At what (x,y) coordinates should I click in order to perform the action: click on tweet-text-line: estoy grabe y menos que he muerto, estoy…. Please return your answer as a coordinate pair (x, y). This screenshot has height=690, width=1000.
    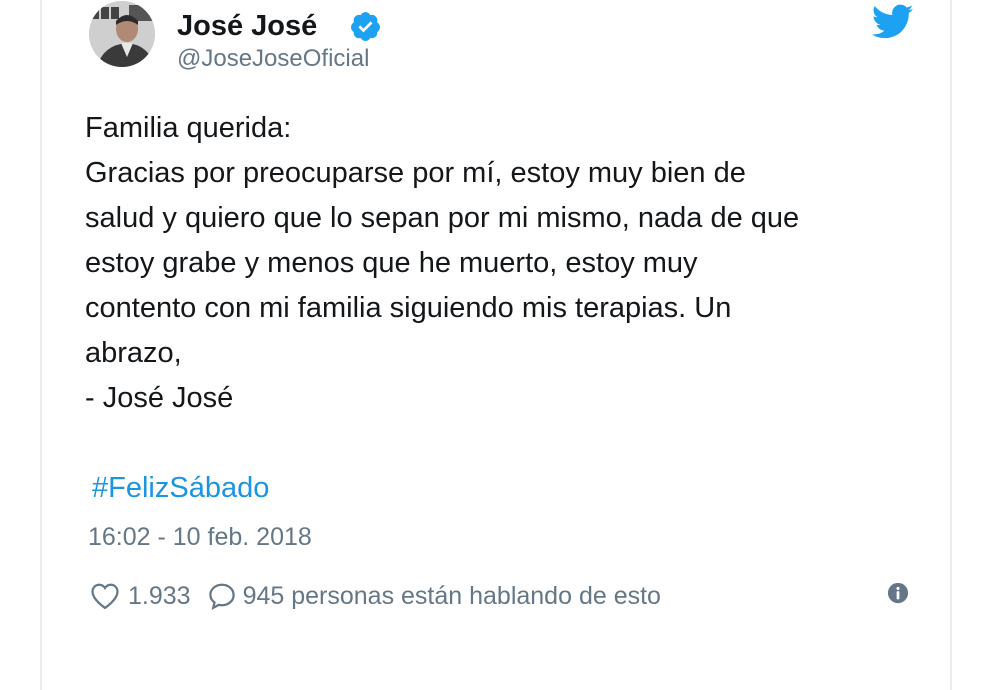
    Looking at the image, I should click on (391, 263).